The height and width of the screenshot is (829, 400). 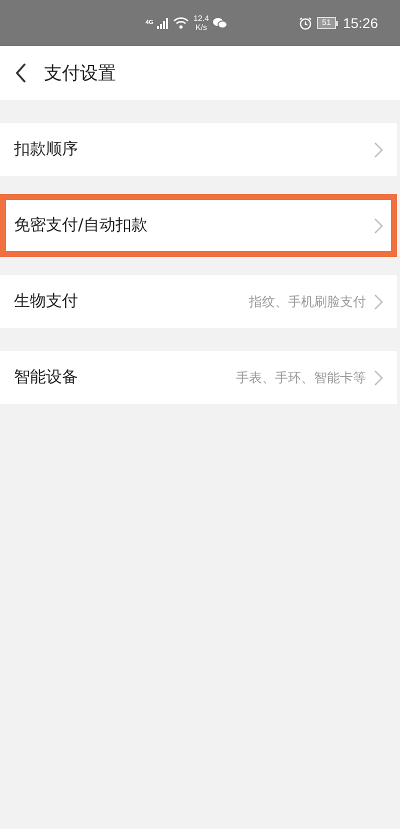 I want to click on settings-row: 生物支付 指纹、手机刷脸支付, so click(x=198, y=301).